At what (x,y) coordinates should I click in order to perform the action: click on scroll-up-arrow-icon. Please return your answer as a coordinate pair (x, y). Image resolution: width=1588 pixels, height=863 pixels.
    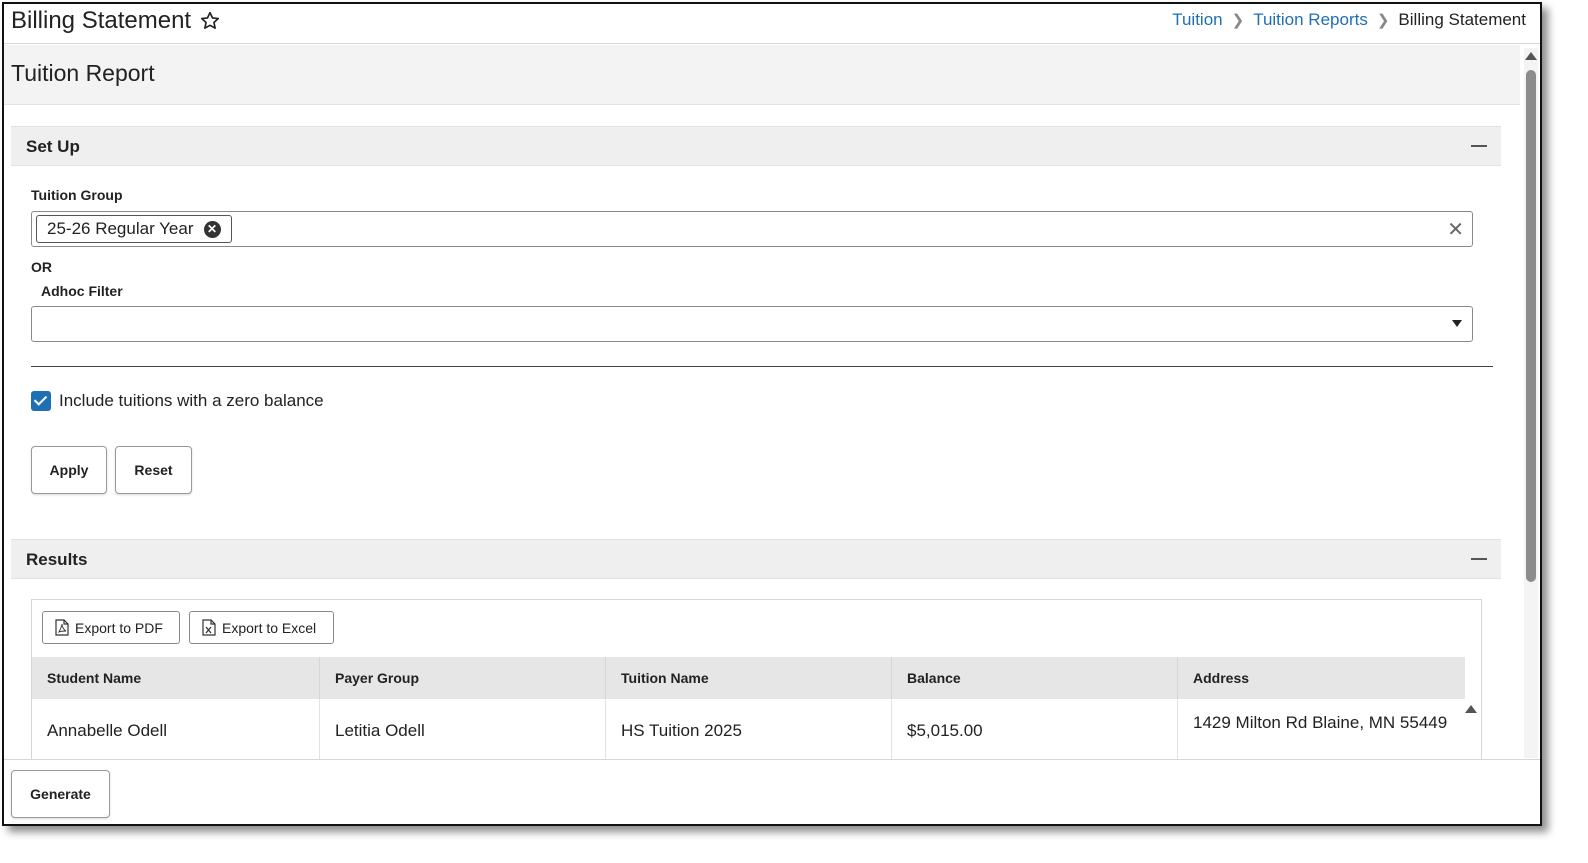
    Looking at the image, I should click on (1531, 56).